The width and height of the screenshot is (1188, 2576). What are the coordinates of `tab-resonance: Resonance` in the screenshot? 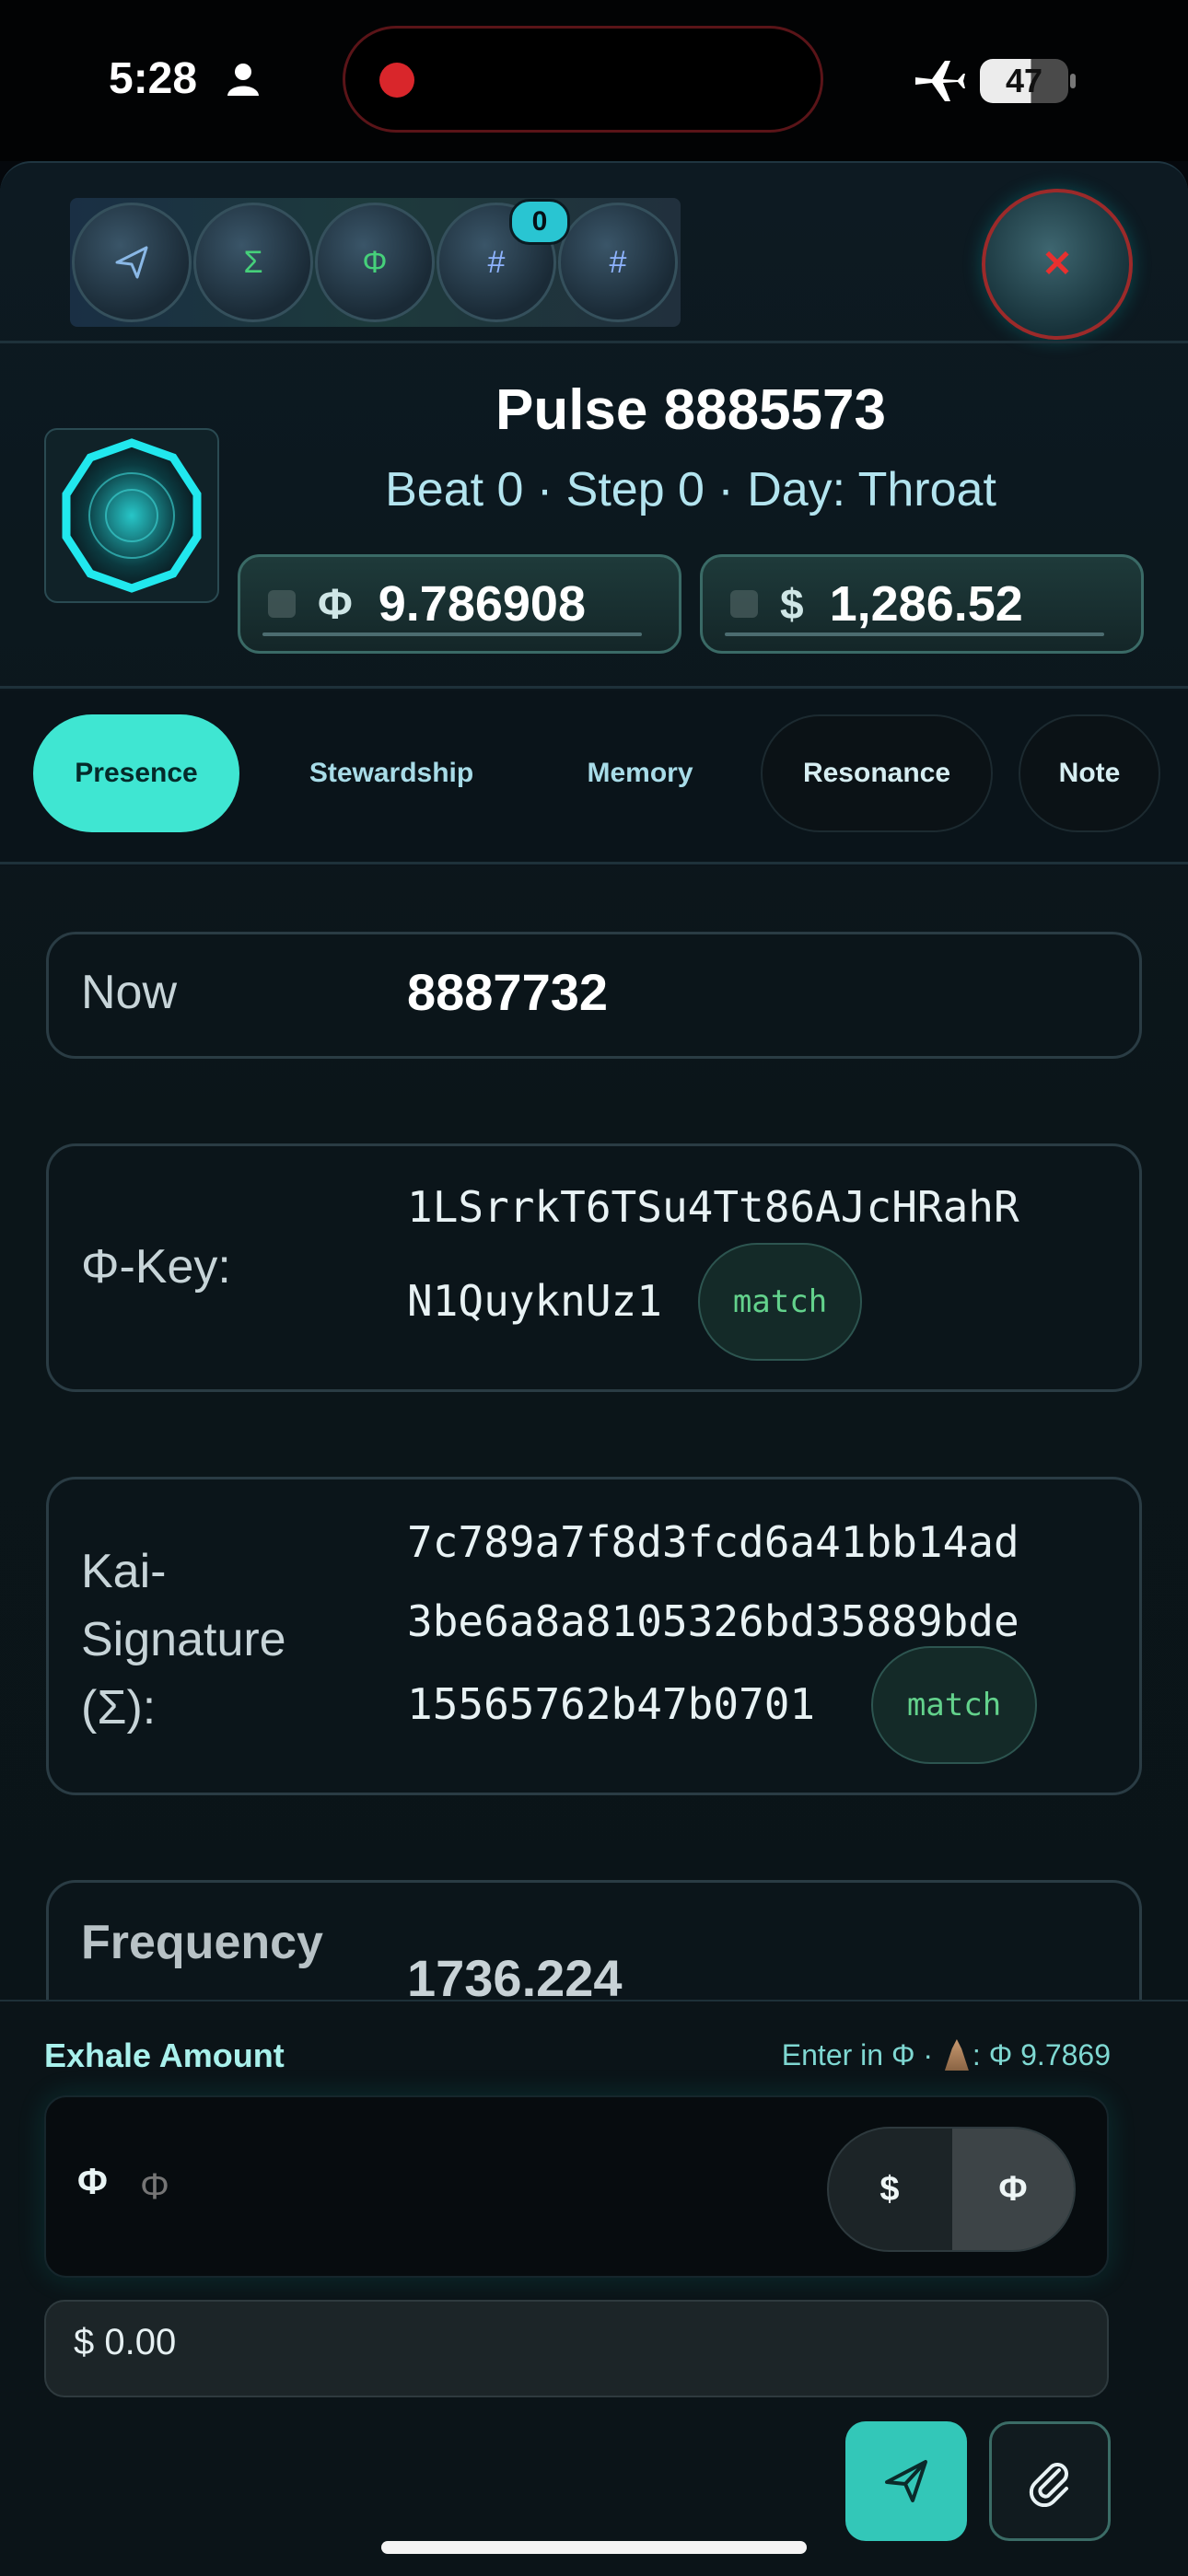 It's located at (877, 773).